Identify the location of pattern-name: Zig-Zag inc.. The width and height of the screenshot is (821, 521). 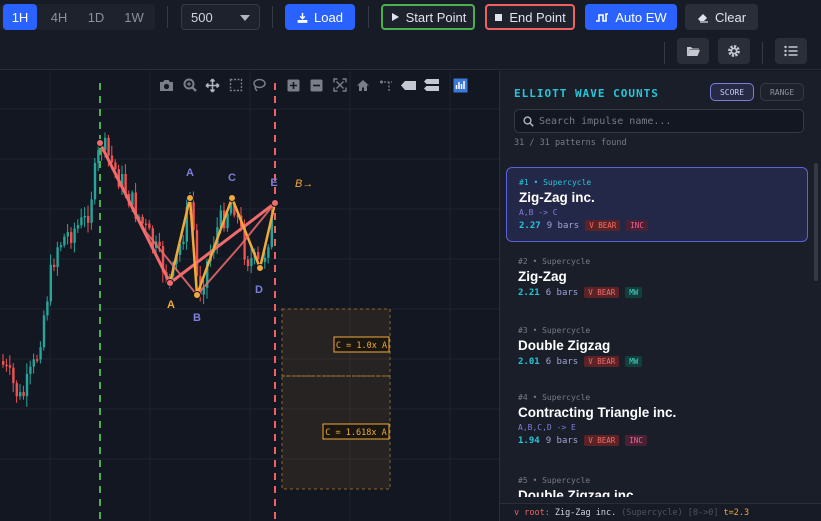
(557, 197).